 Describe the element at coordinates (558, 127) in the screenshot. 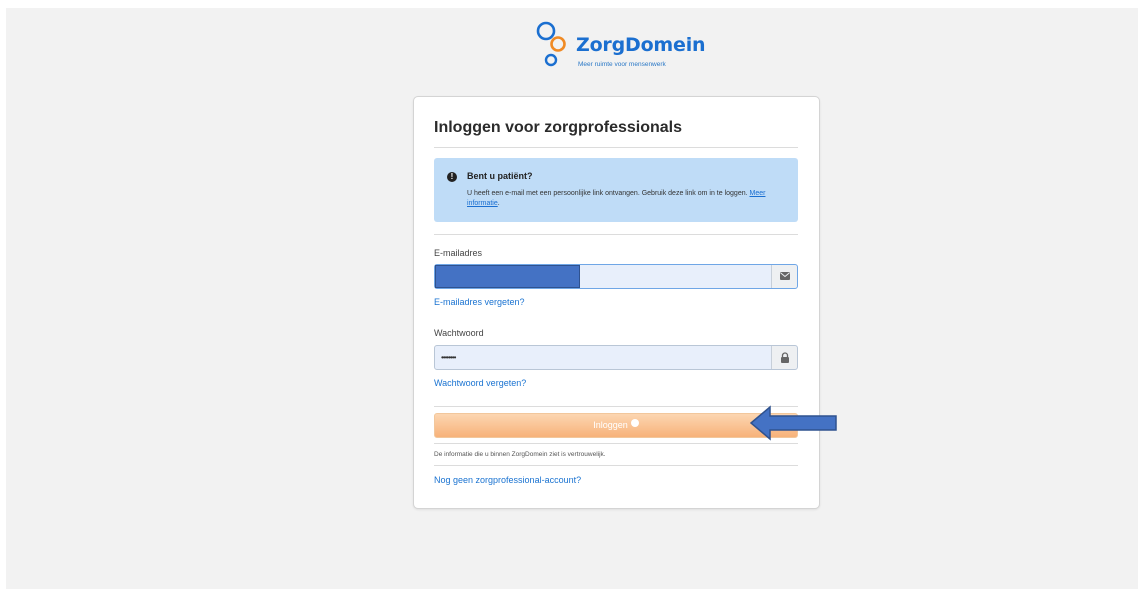

I see `page-title: Inloggen voor zorgprofessionals` at that location.